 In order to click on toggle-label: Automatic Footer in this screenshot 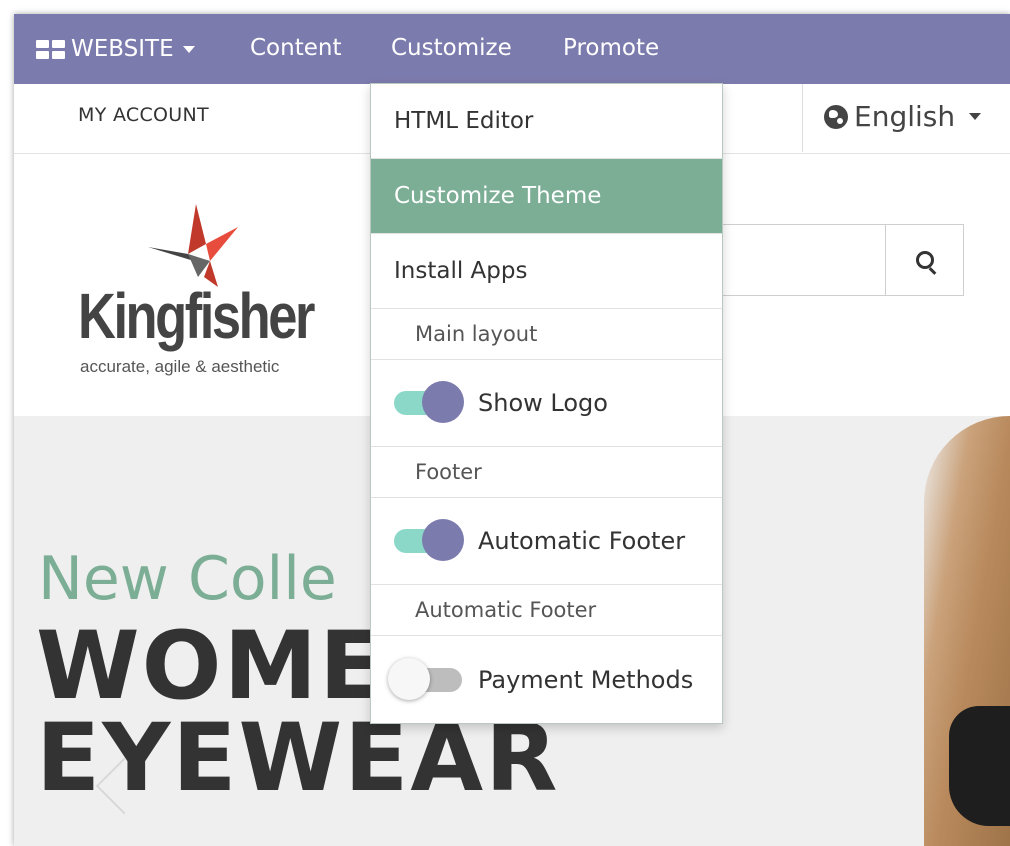, I will do `click(582, 541)`.